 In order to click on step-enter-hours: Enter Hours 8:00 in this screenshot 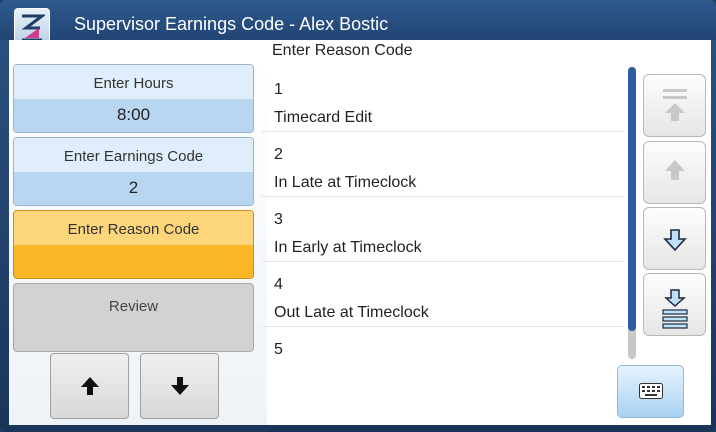, I will do `click(133, 98)`.